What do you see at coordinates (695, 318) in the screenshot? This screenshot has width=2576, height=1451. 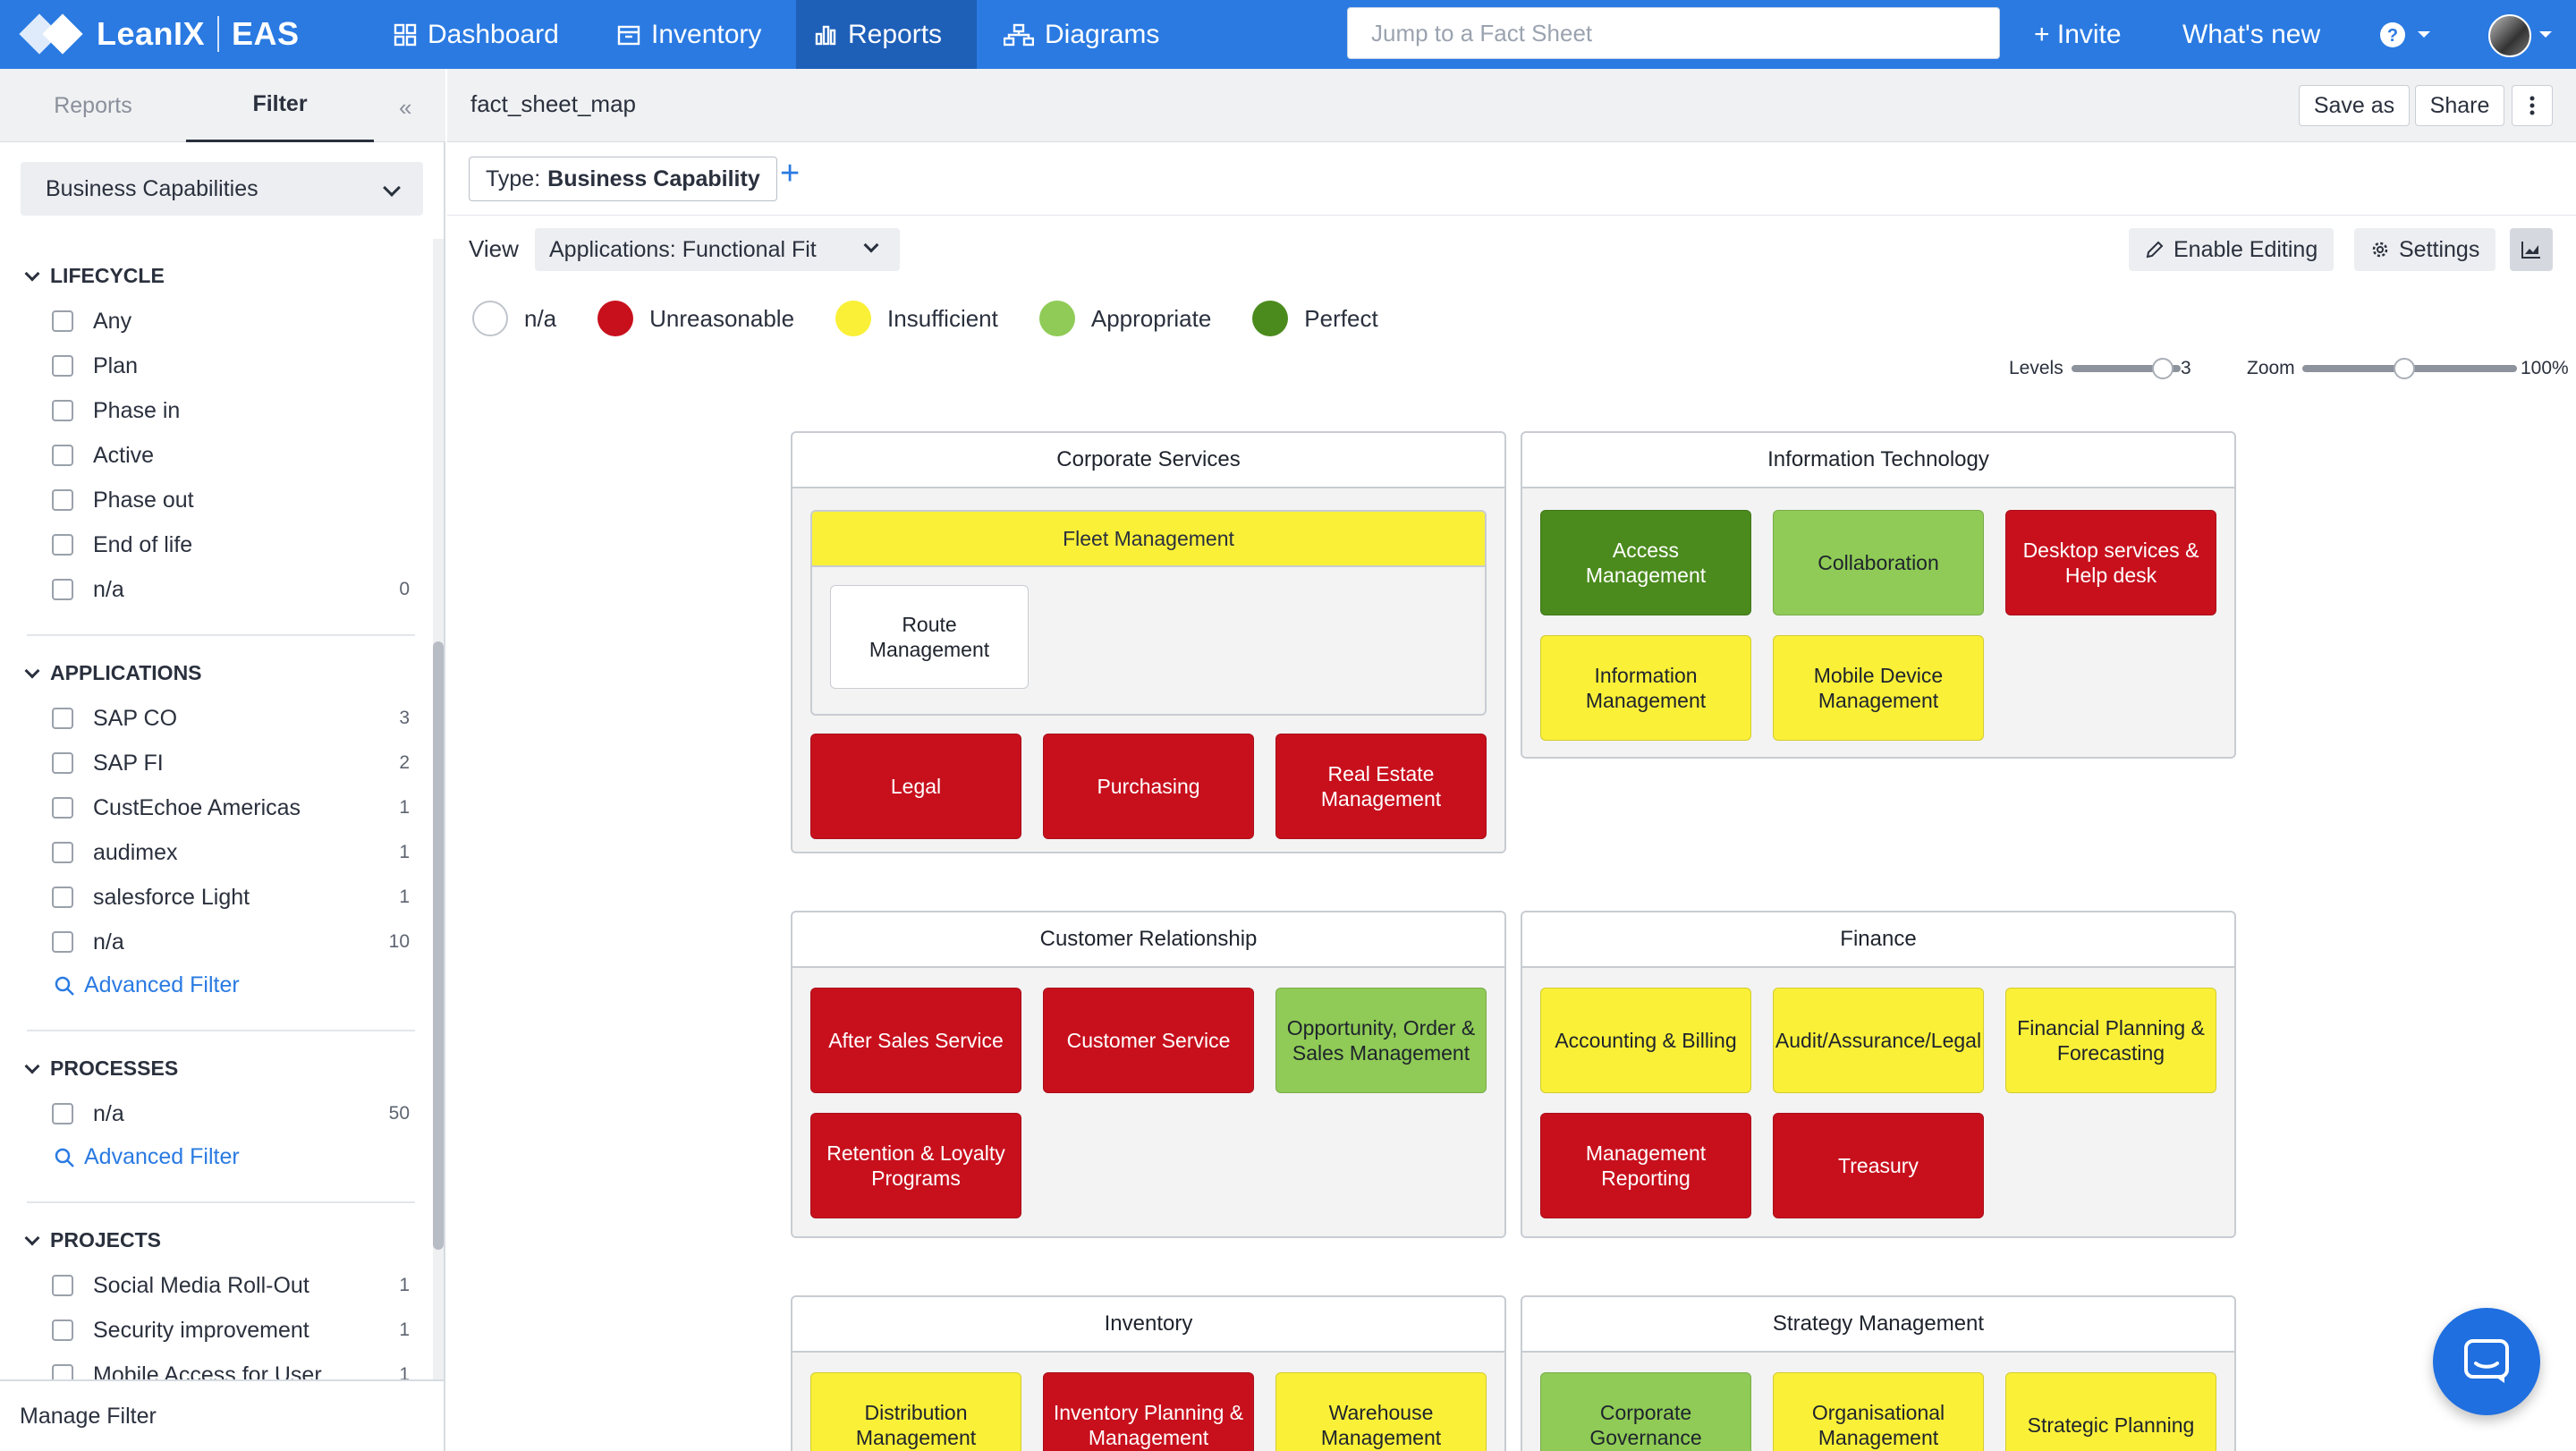 I see `legend-item-unreasonable: Unreasonable` at bounding box center [695, 318].